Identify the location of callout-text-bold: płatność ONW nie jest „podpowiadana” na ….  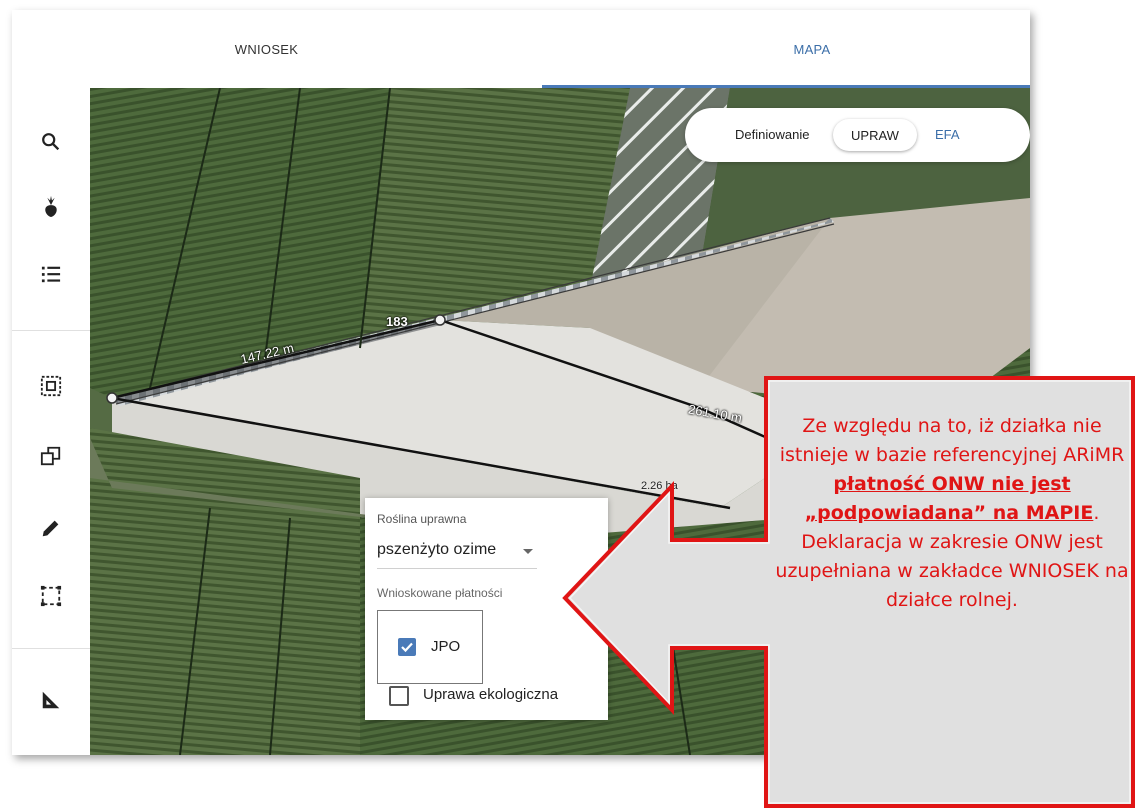
(949, 498).